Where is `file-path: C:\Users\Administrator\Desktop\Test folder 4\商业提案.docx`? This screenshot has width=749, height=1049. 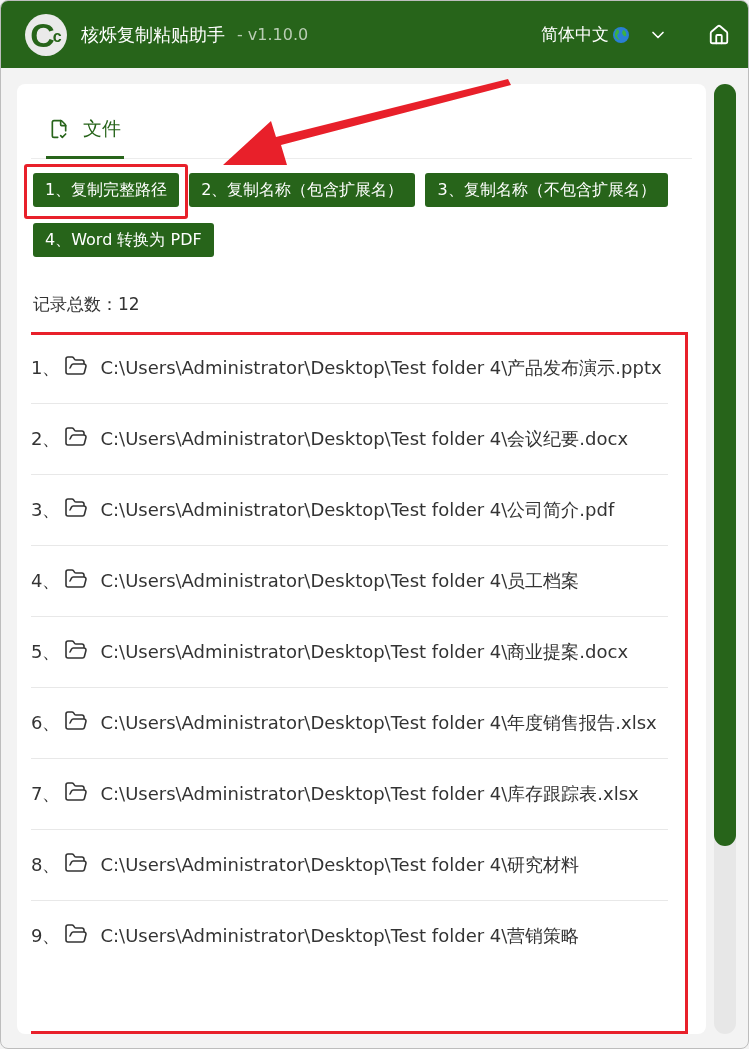 file-path: C:\Users\Administrator\Desktop\Test folder 4\商业提案.docx is located at coordinates (364, 651).